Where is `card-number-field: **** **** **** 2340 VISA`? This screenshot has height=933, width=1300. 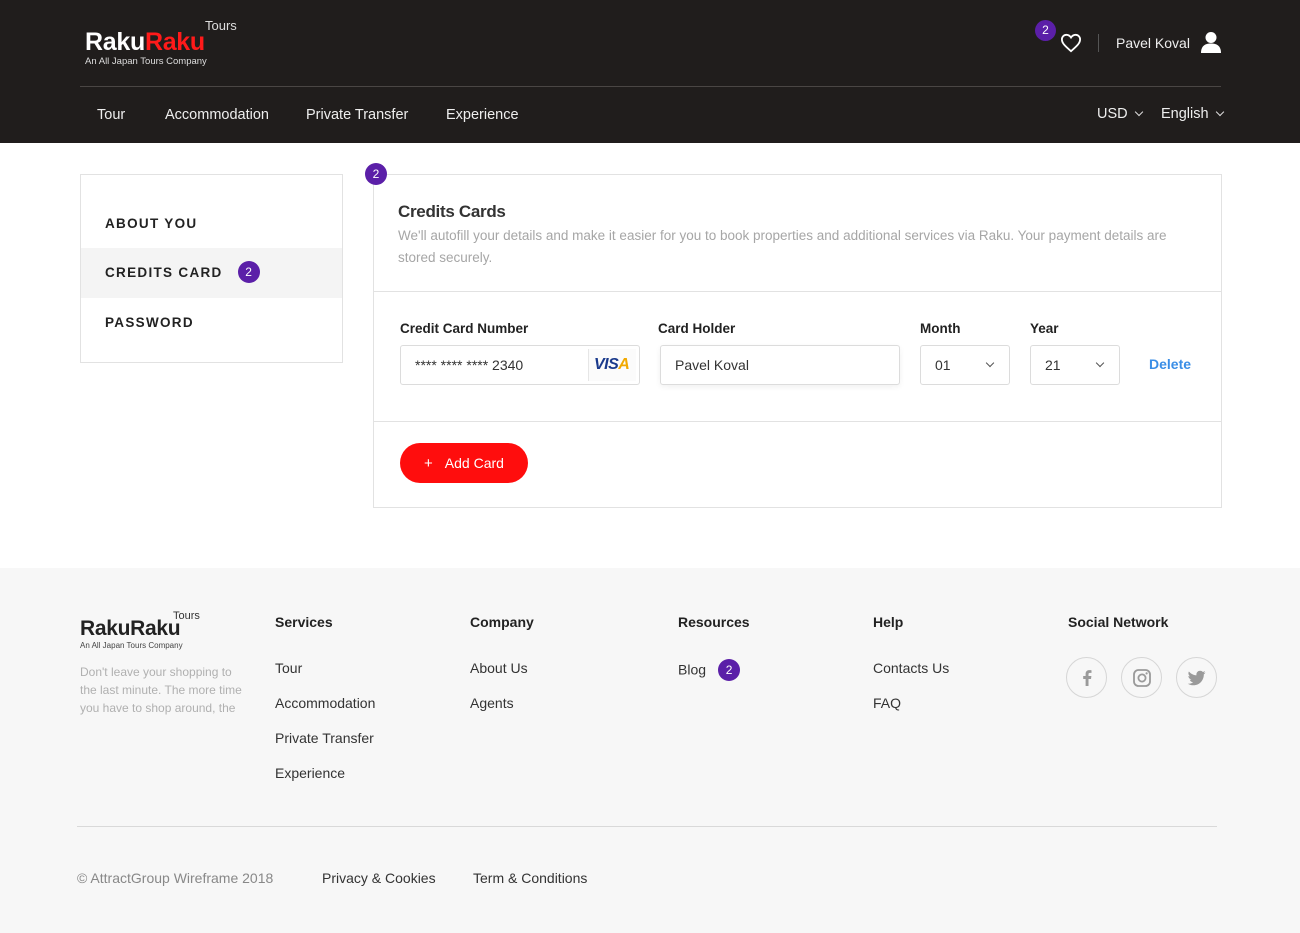 card-number-field: **** **** **** 2340 VISA is located at coordinates (520, 365).